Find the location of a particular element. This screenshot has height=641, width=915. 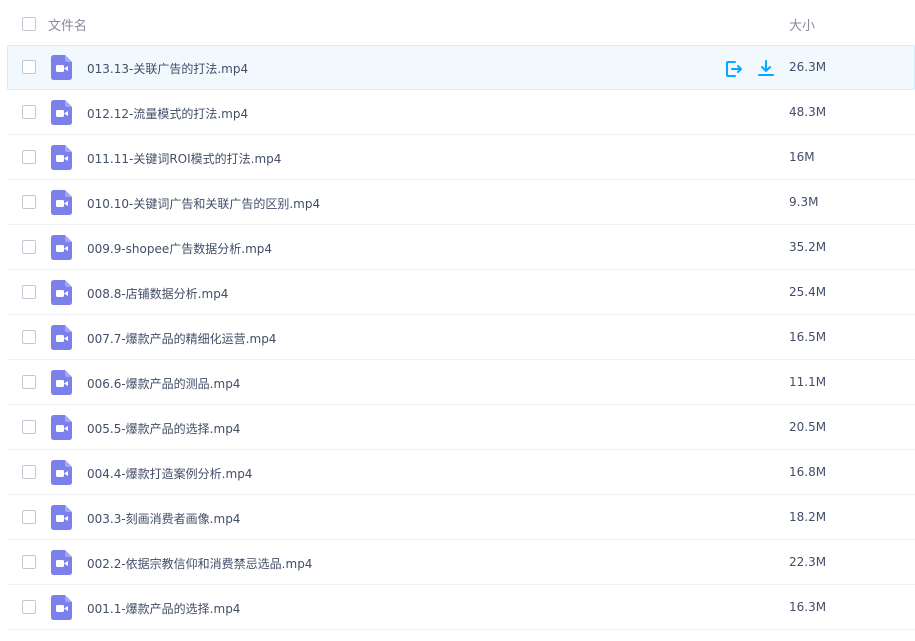

file-size: 16.8M is located at coordinates (808, 472).